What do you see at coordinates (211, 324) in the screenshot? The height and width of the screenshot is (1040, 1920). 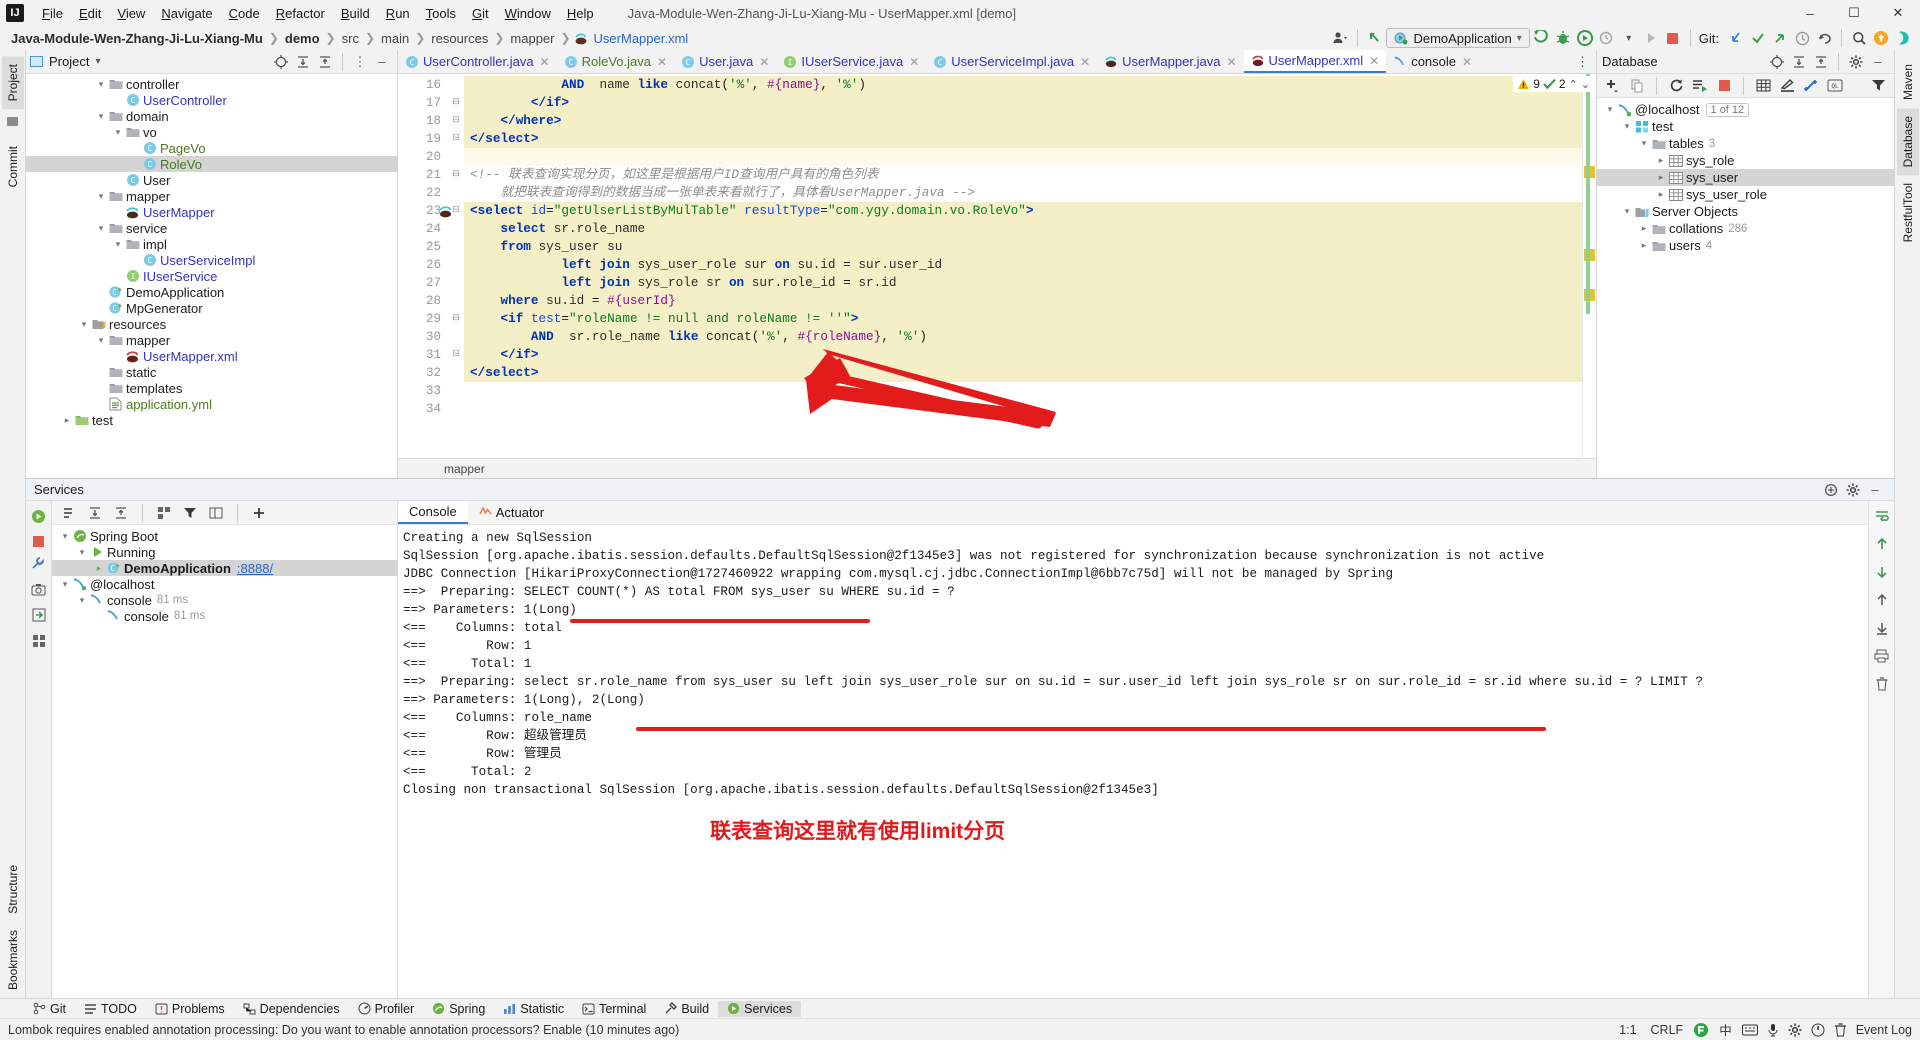 I see `project-tree-item: ▾ resources` at bounding box center [211, 324].